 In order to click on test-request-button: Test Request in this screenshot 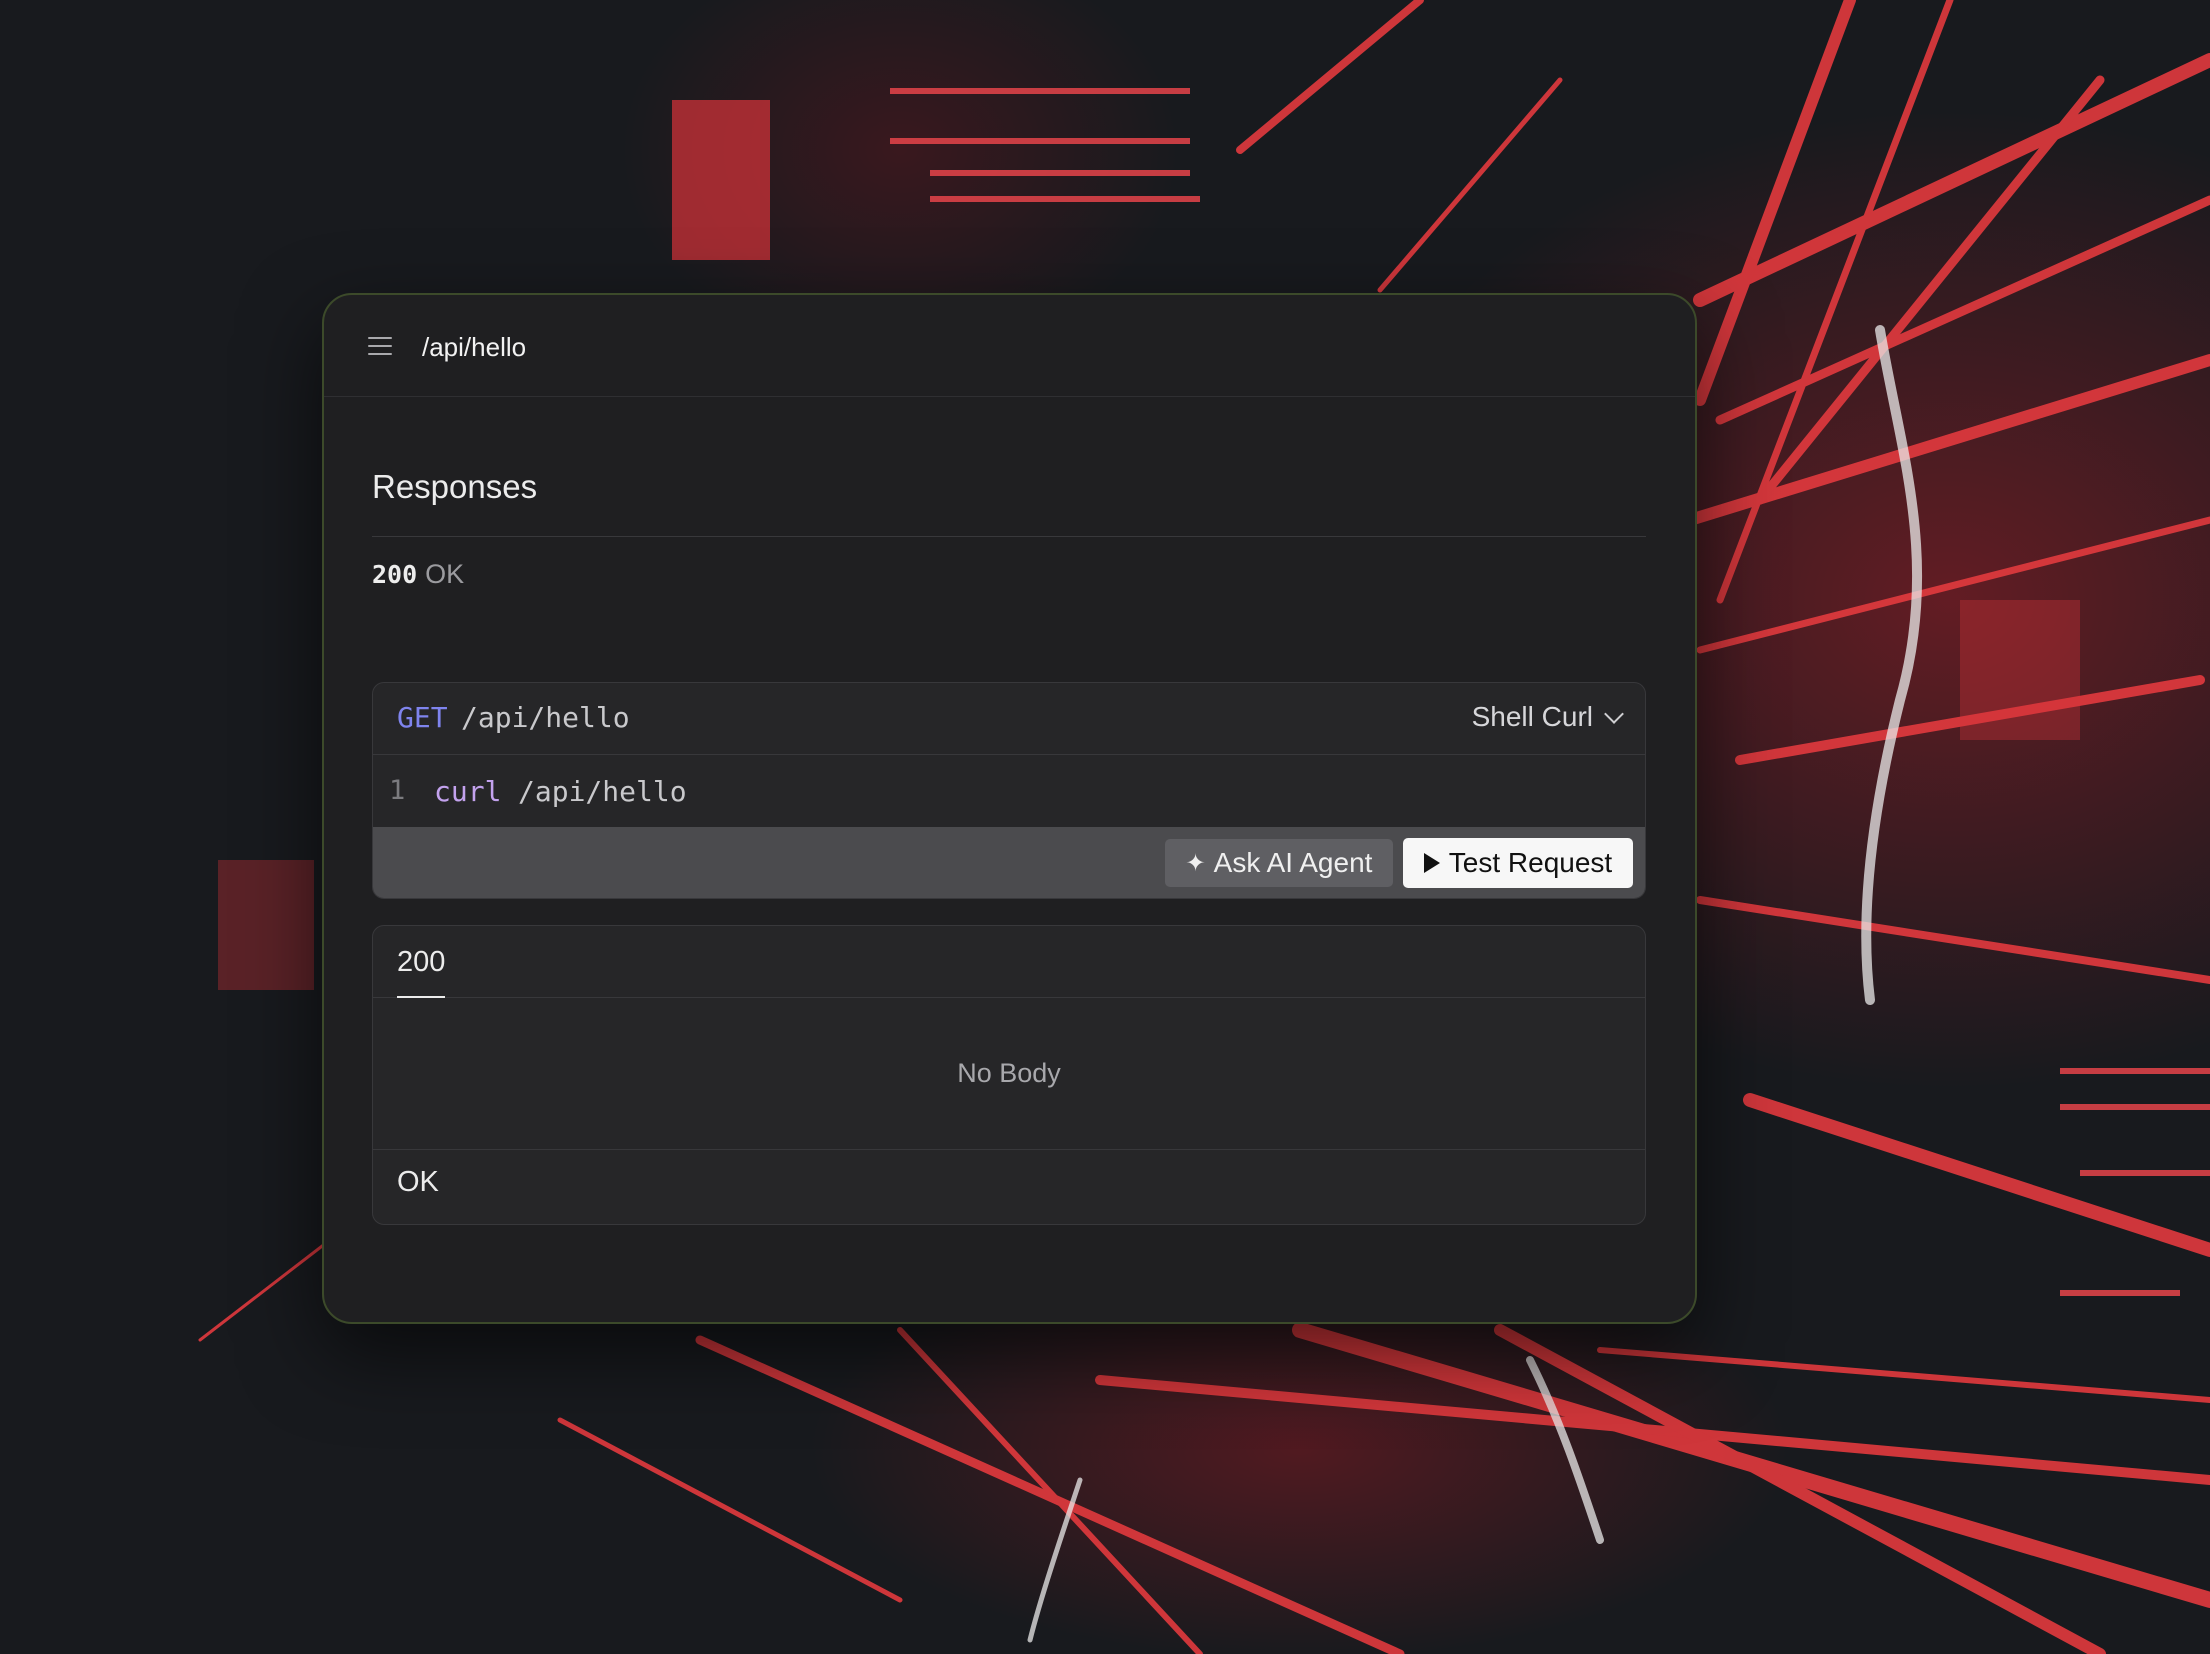, I will do `click(1518, 863)`.